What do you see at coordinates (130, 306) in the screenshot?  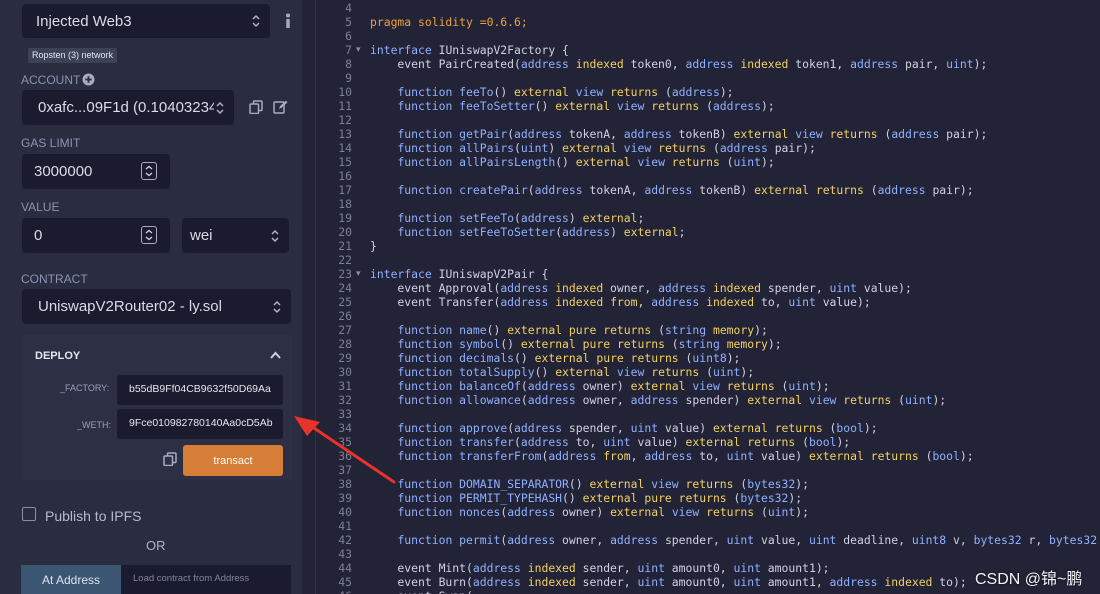 I see `contract-value: UniswapV2Router02 - ly.sol` at bounding box center [130, 306].